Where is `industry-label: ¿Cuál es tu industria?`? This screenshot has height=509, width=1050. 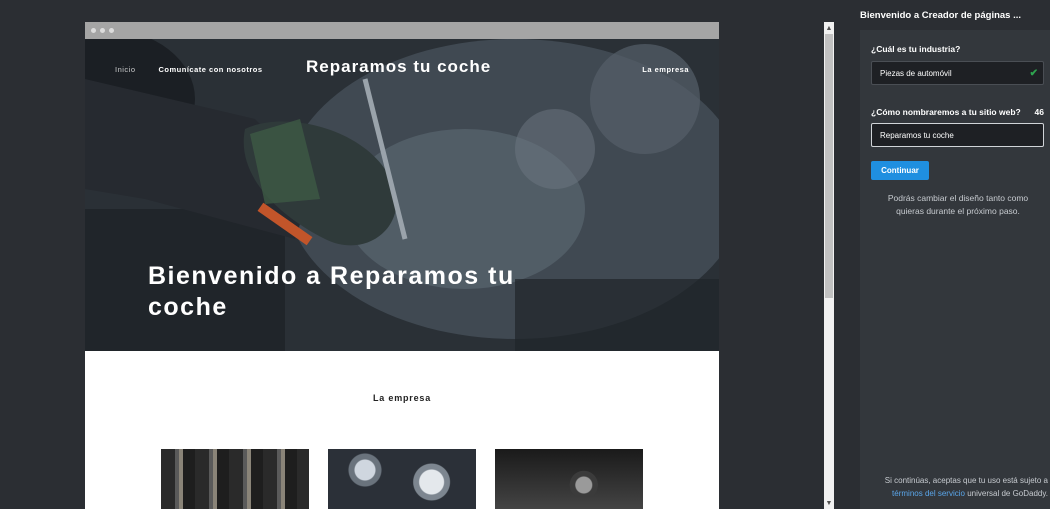 industry-label: ¿Cuál es tu industria? is located at coordinates (916, 49).